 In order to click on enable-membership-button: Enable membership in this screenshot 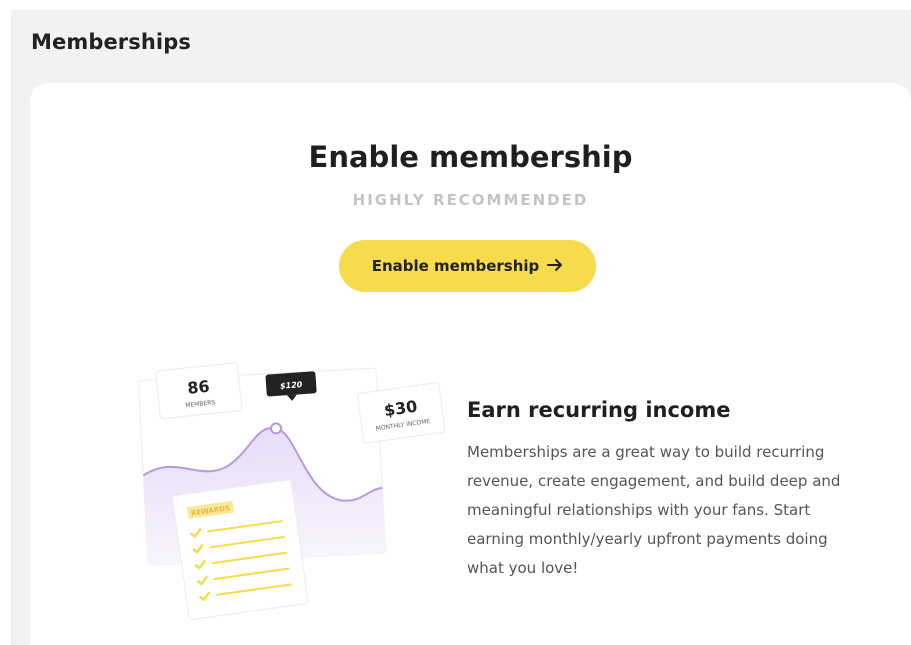, I will do `click(467, 266)`.